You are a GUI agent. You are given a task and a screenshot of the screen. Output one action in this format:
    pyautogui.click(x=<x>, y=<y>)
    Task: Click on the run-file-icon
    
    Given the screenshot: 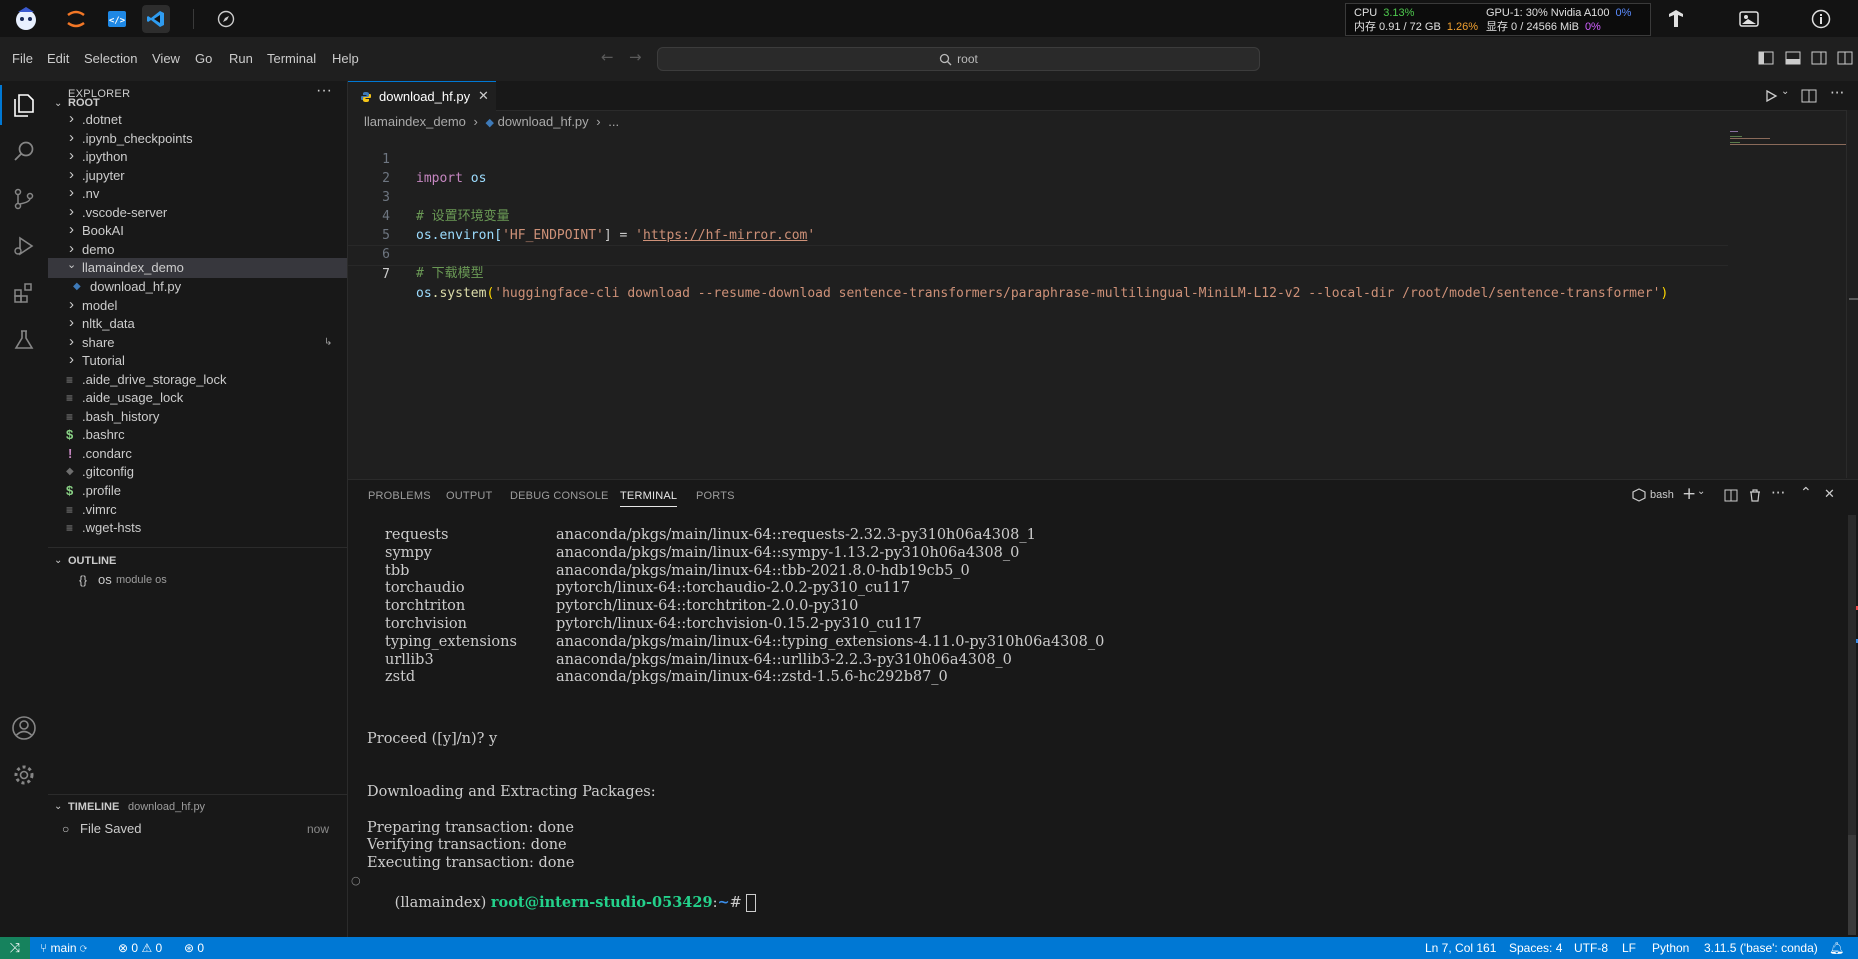 What is the action you would take?
    pyautogui.click(x=1771, y=96)
    